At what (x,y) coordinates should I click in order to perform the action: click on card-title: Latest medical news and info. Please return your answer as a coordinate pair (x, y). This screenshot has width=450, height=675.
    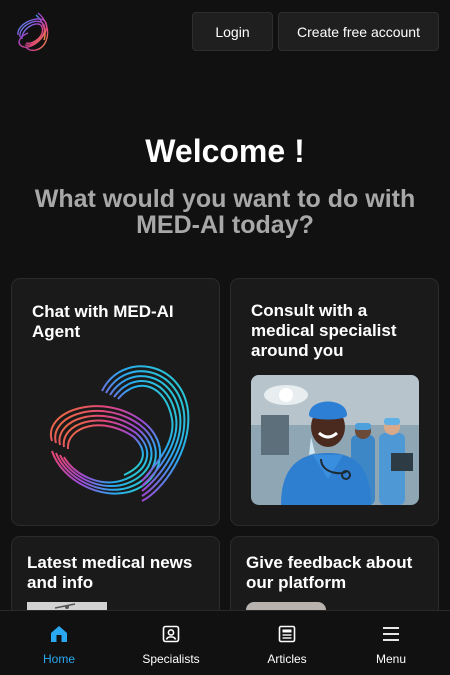
    Looking at the image, I should click on (110, 572).